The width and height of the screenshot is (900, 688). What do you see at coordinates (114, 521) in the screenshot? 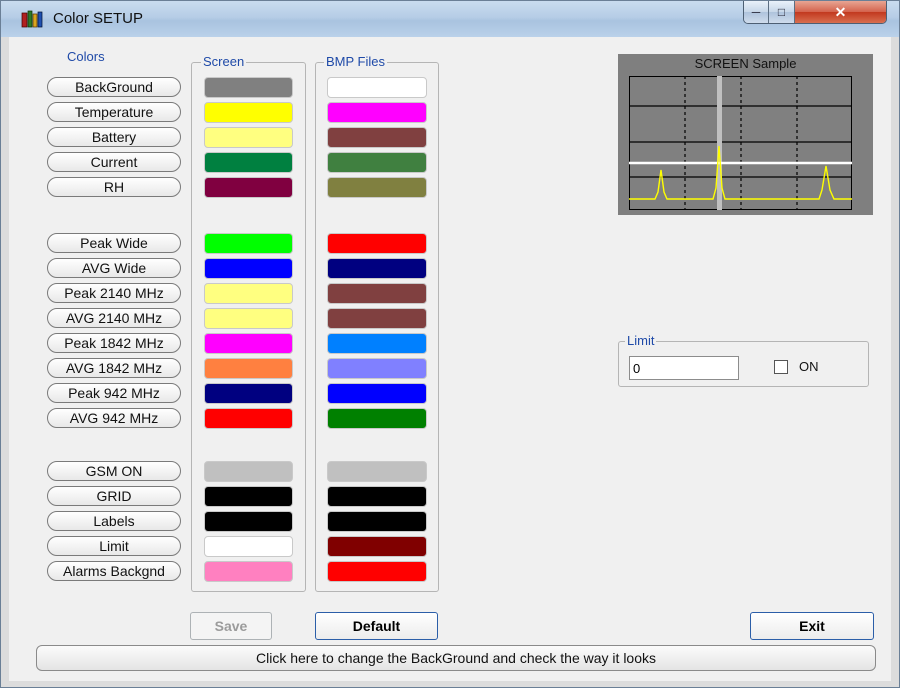
I see `labels-button: Labels` at bounding box center [114, 521].